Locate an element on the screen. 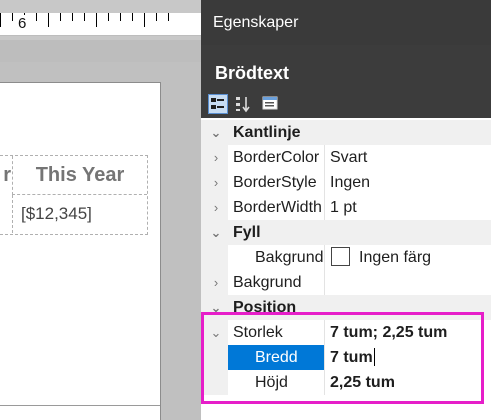 The width and height of the screenshot is (491, 420). property-row-bredd: Bredd 7 tum is located at coordinates (346, 357).